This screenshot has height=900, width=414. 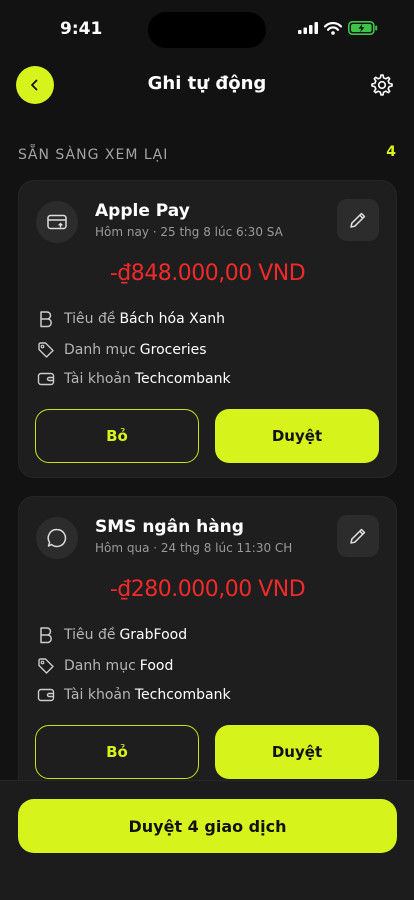 I want to click on status-icons, so click(x=338, y=28).